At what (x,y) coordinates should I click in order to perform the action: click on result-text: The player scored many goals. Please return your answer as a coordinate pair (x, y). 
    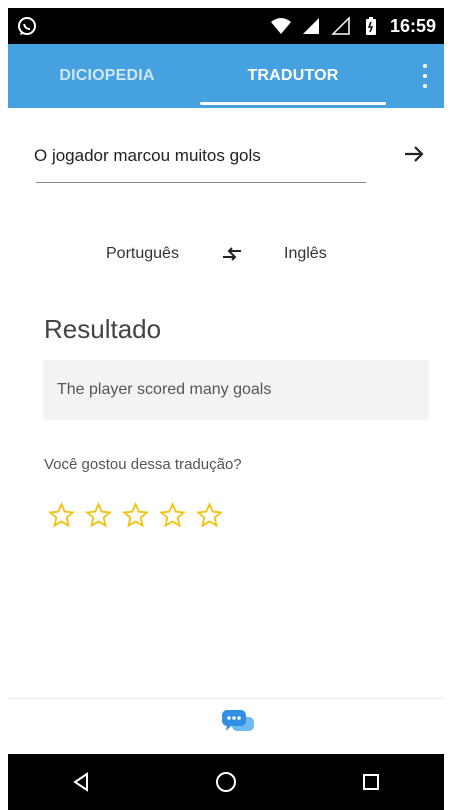
    Looking at the image, I should click on (164, 389).